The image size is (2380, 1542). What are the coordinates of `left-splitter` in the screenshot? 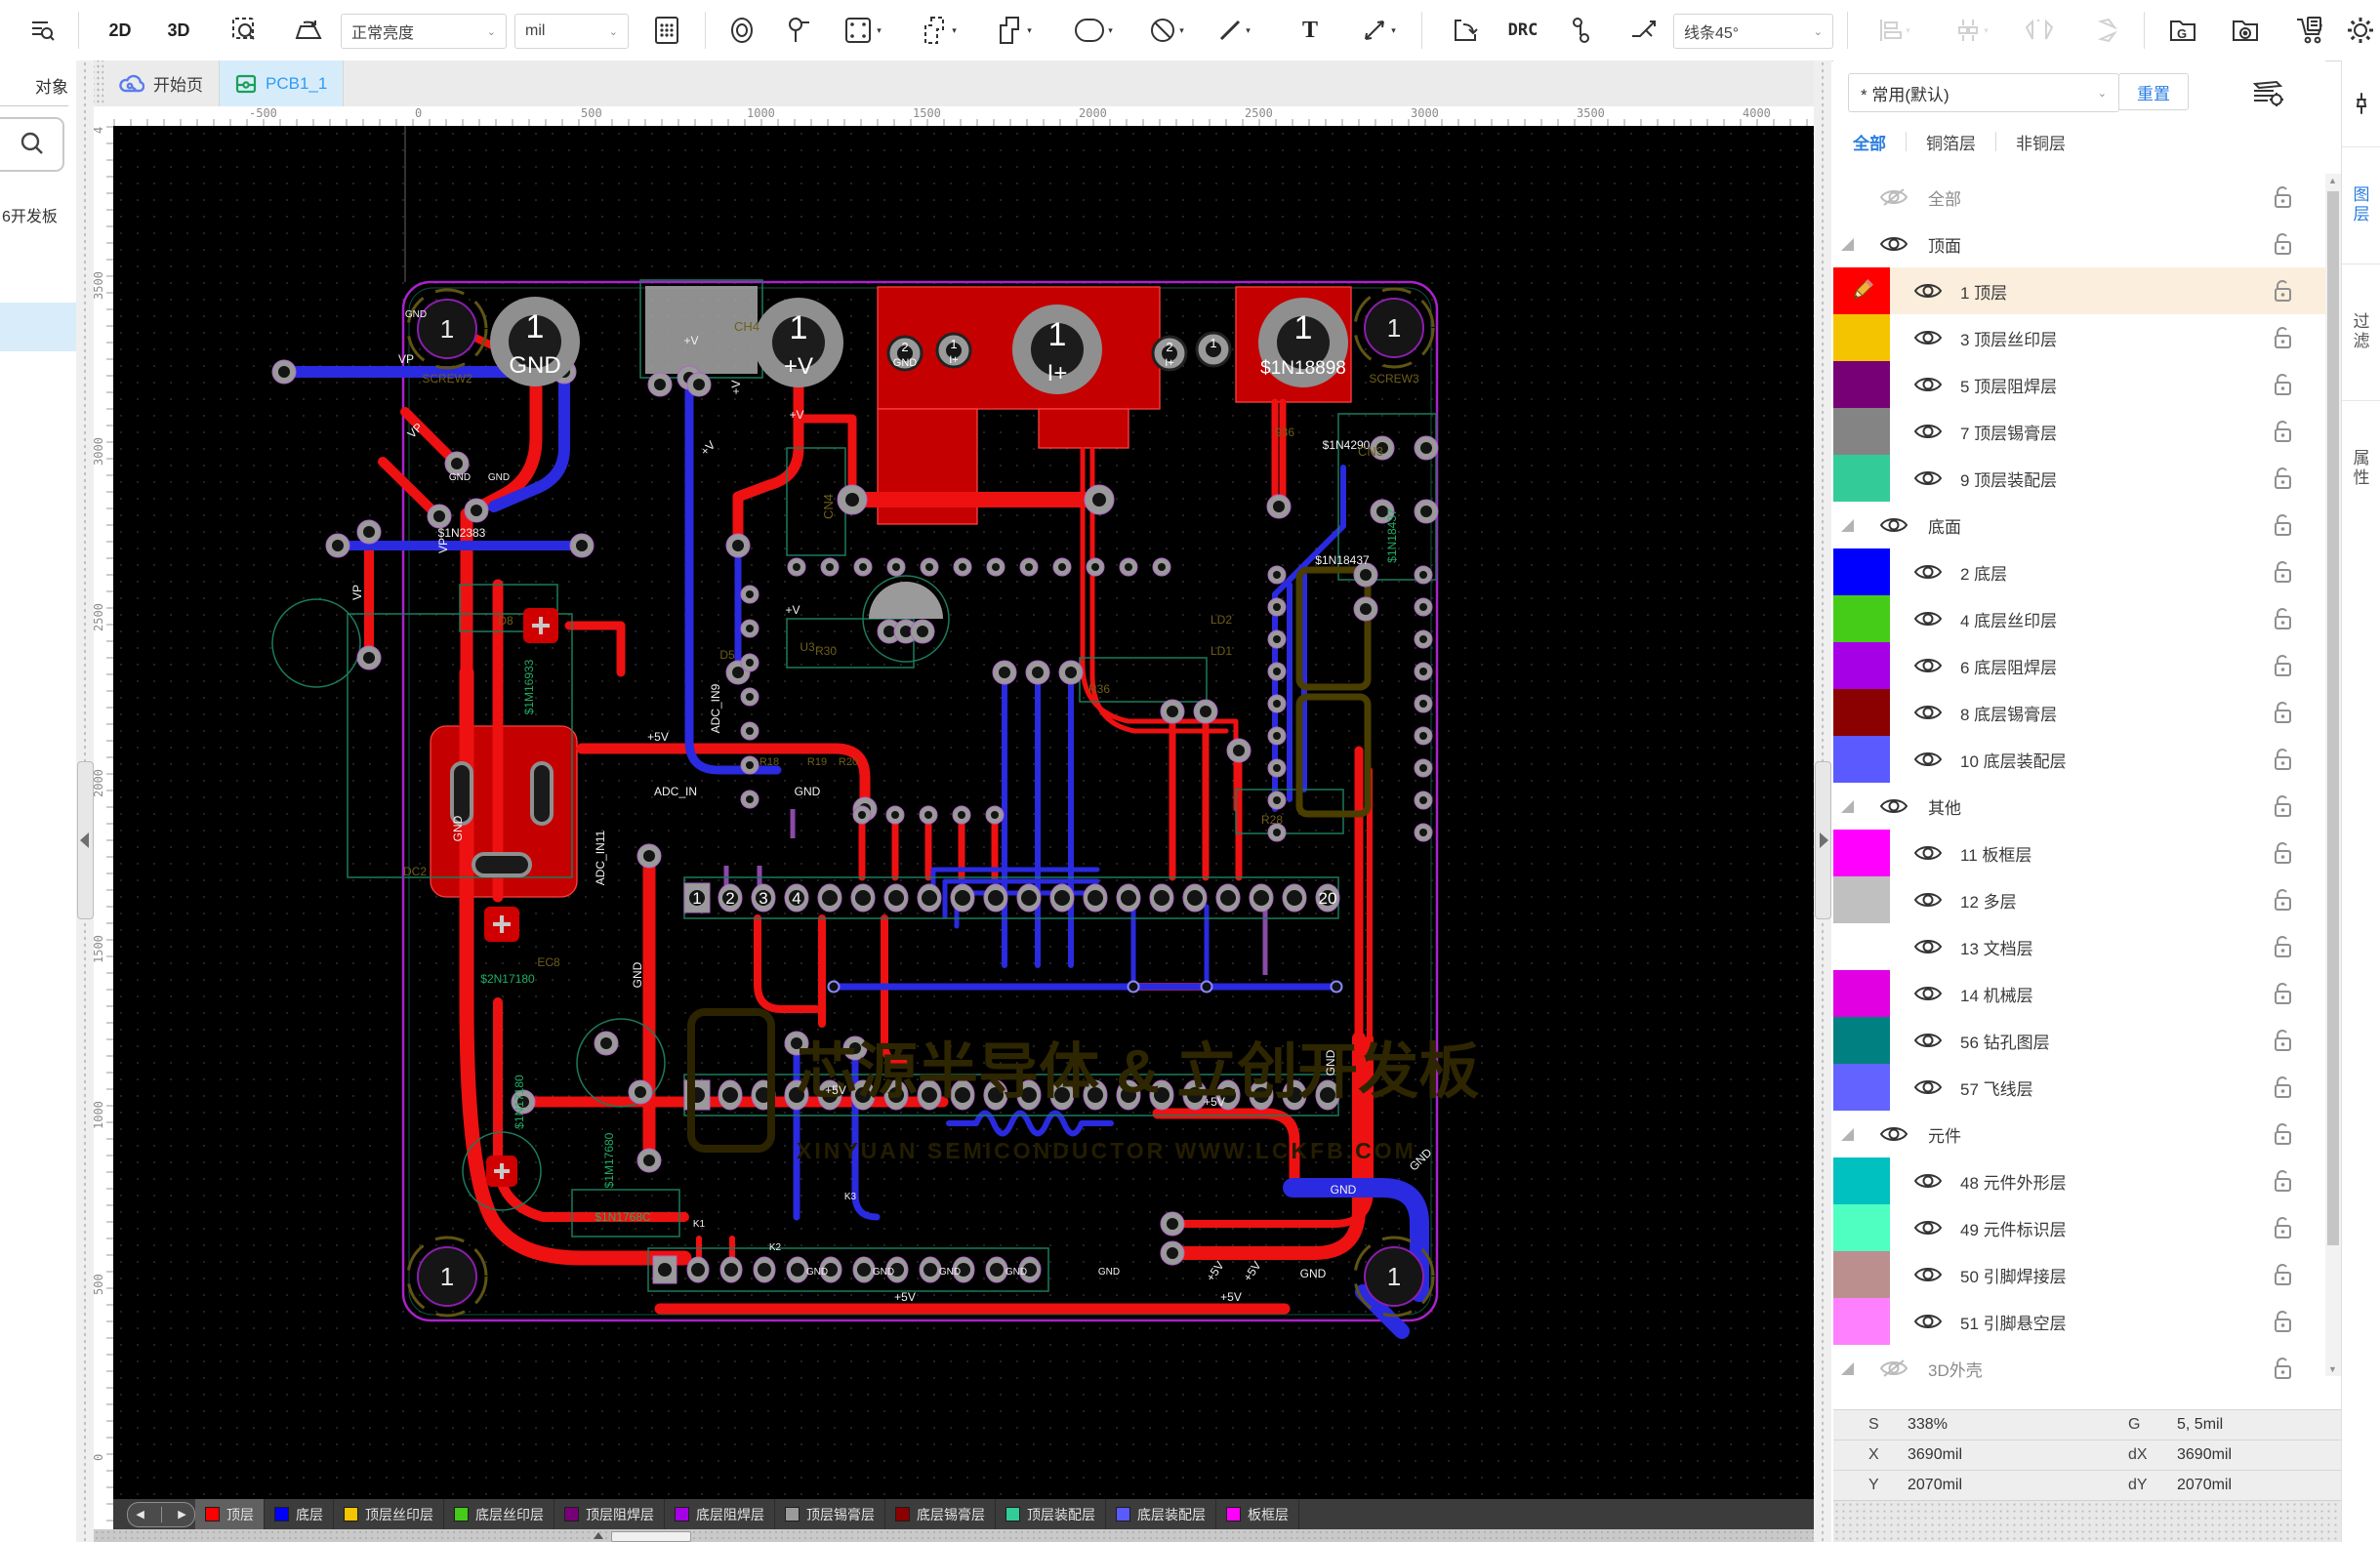 It's located at (85, 801).